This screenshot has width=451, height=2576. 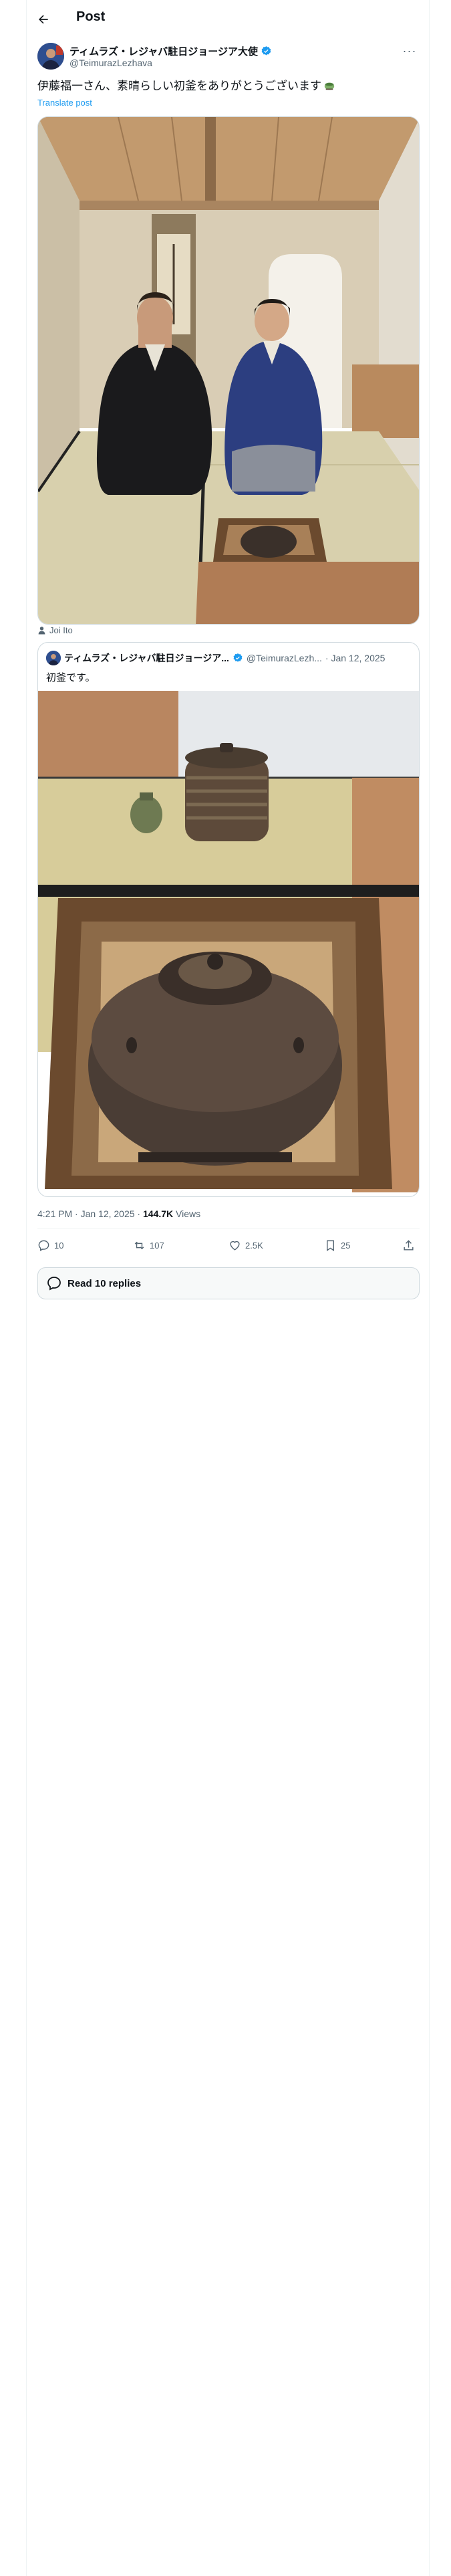 I want to click on share-button, so click(x=408, y=1245).